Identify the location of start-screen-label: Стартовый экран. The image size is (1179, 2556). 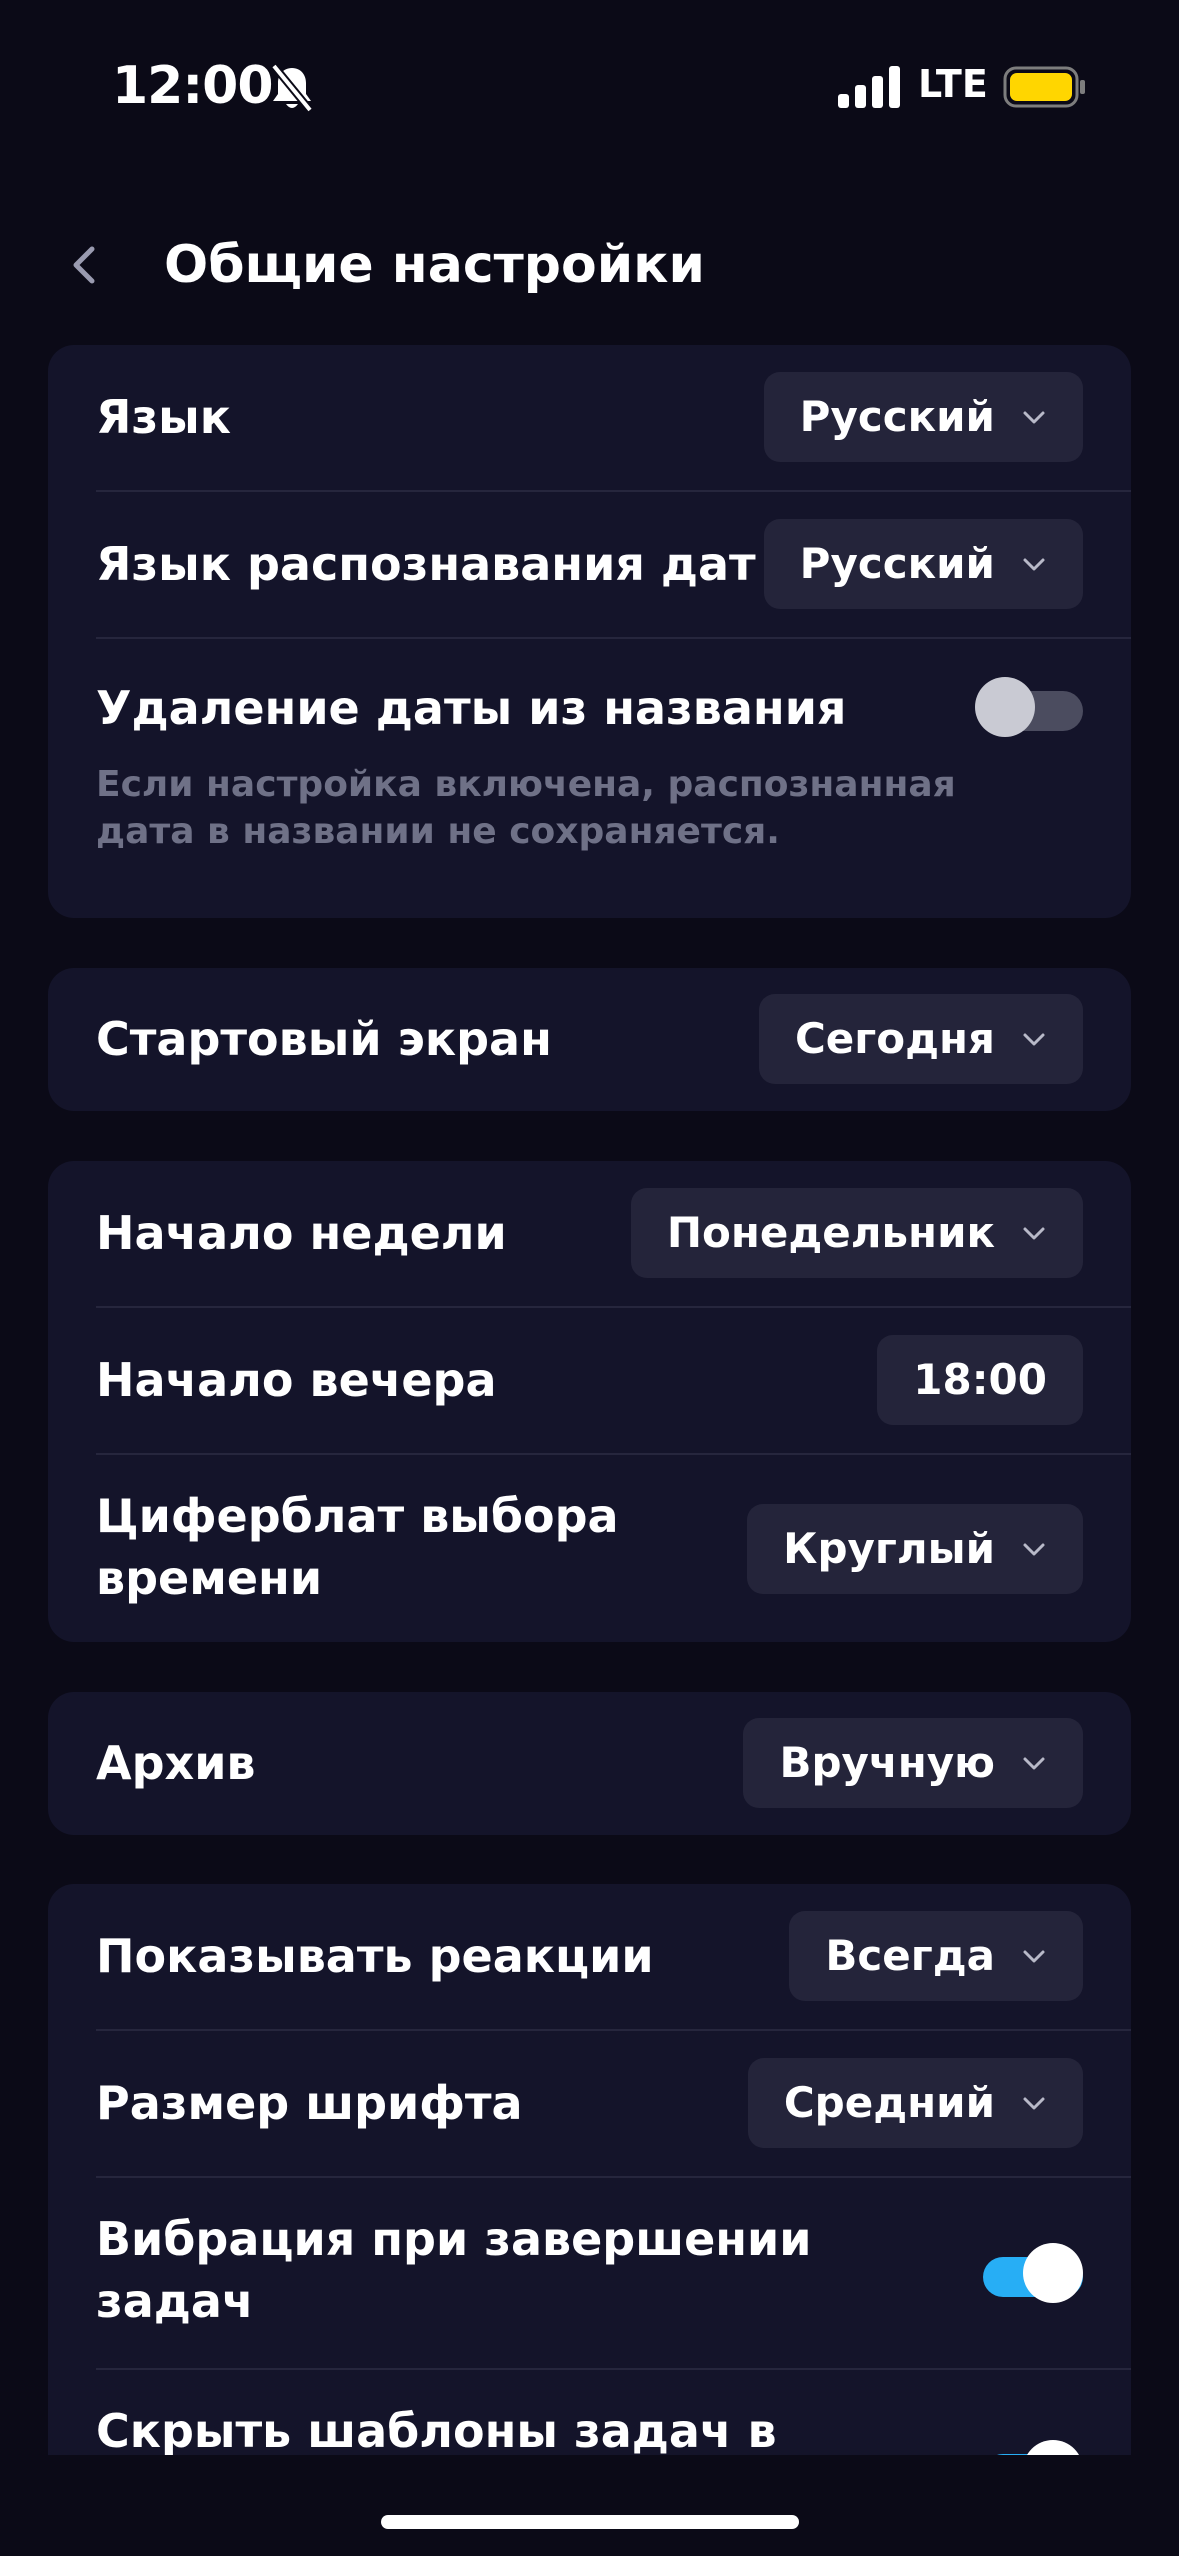
(324, 1039).